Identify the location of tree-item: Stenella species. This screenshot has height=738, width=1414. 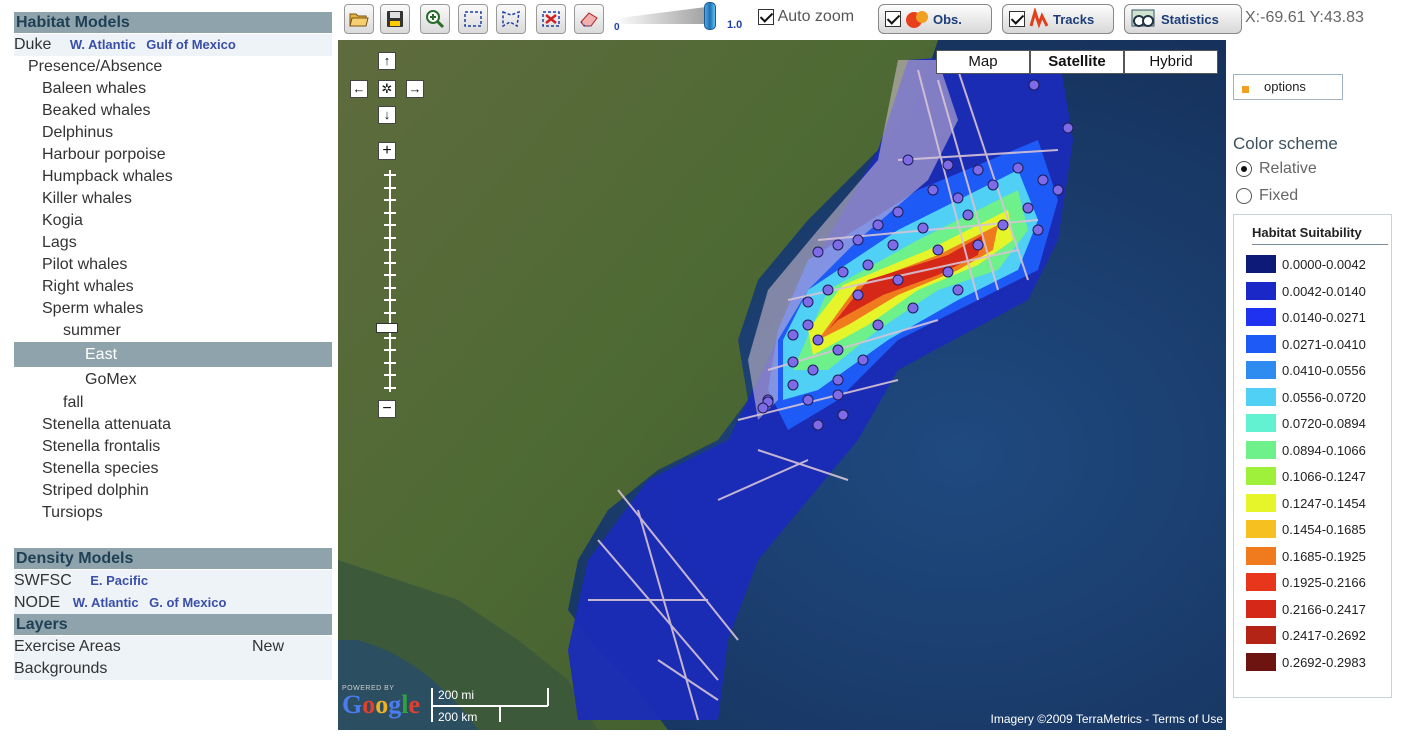
(173, 469).